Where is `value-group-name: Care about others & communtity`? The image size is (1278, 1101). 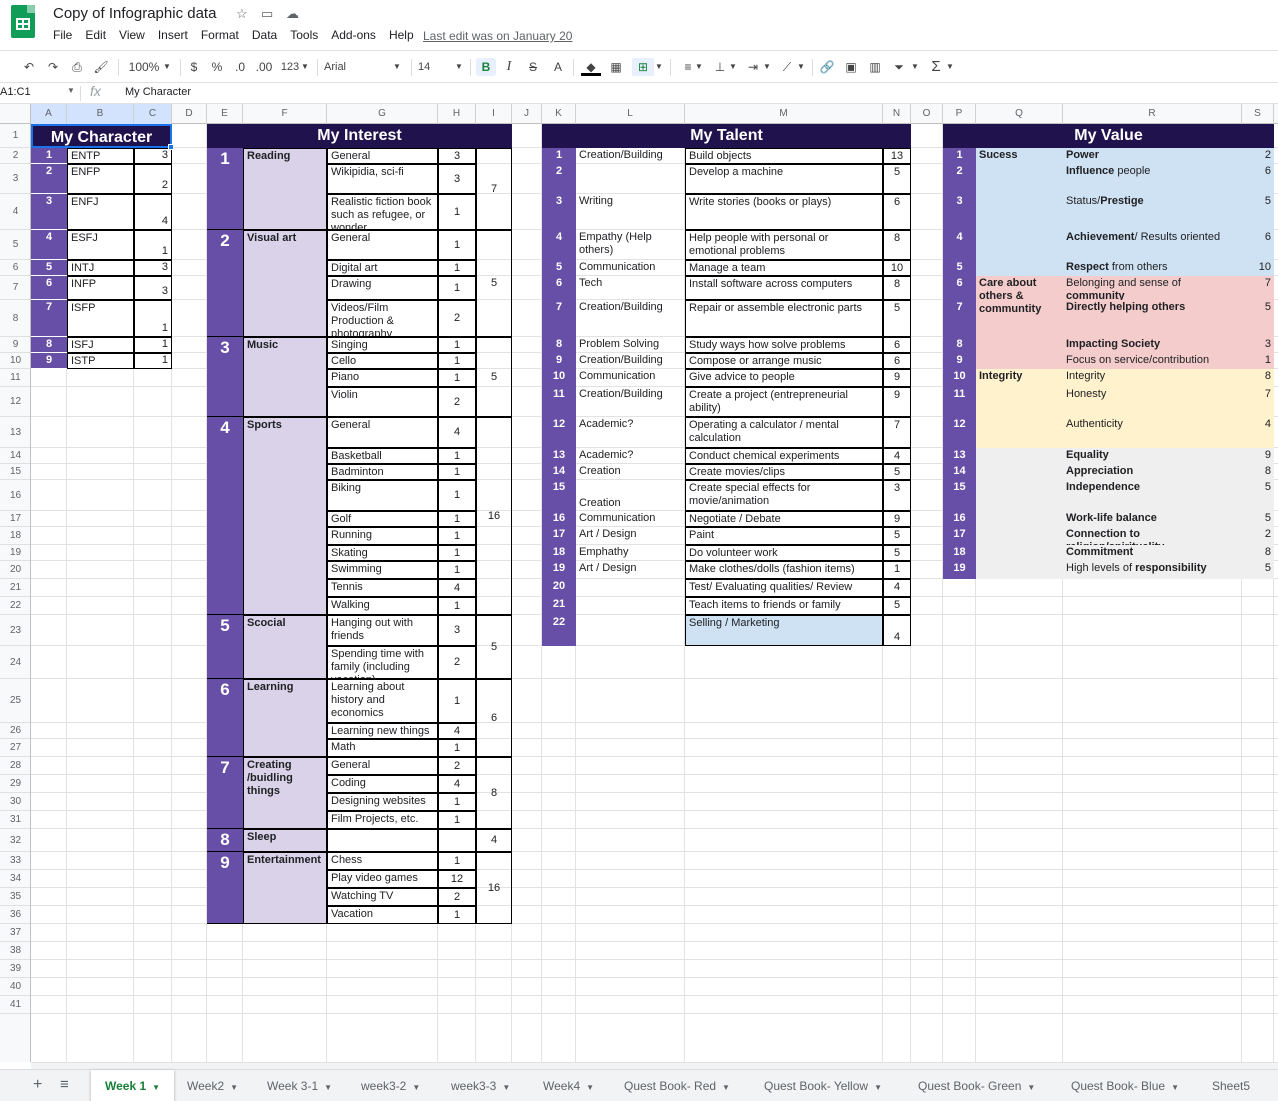
value-group-name: Care about others & communtity is located at coordinates (1019, 322).